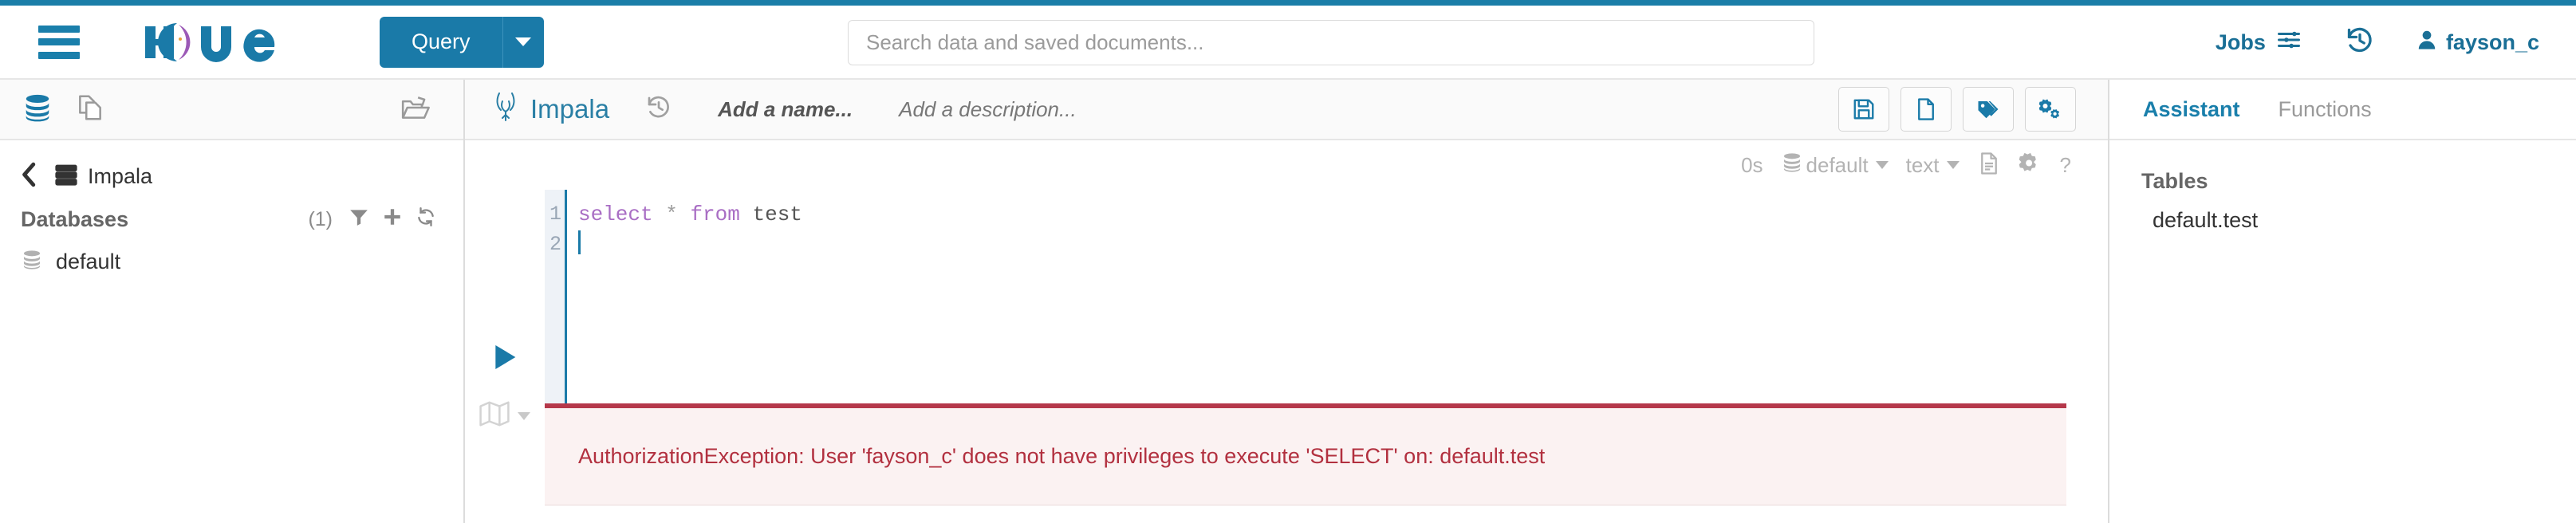 The width and height of the screenshot is (2576, 523). I want to click on hamburger-menu-icon, so click(59, 42).